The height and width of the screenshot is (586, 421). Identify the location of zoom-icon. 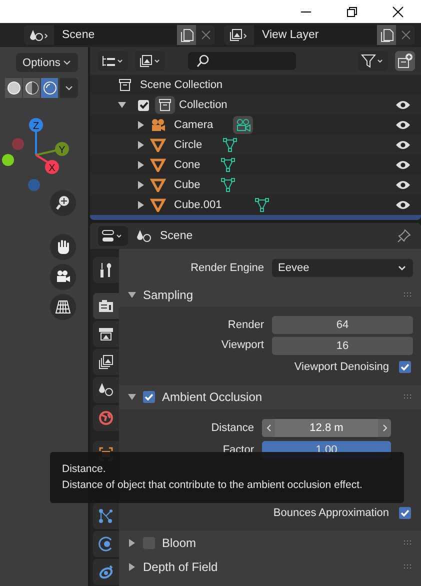
(63, 203).